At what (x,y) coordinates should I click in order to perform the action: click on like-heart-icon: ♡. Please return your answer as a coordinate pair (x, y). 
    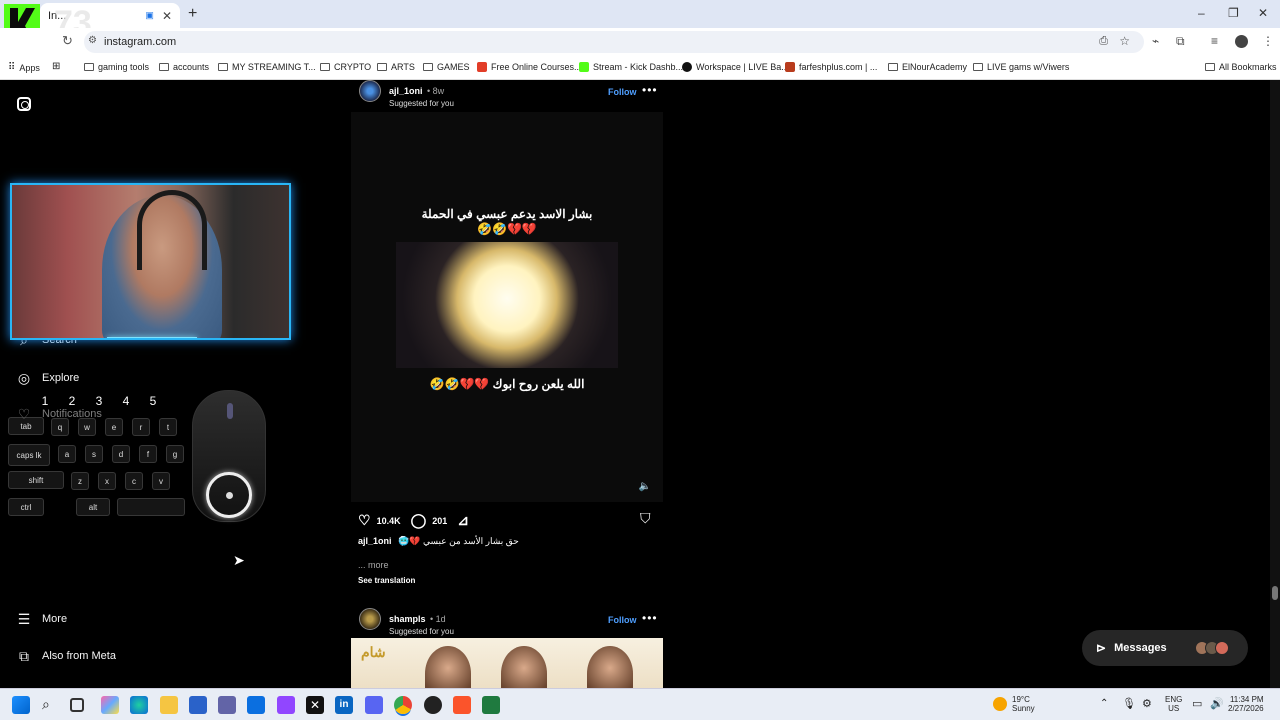
    Looking at the image, I should click on (364, 520).